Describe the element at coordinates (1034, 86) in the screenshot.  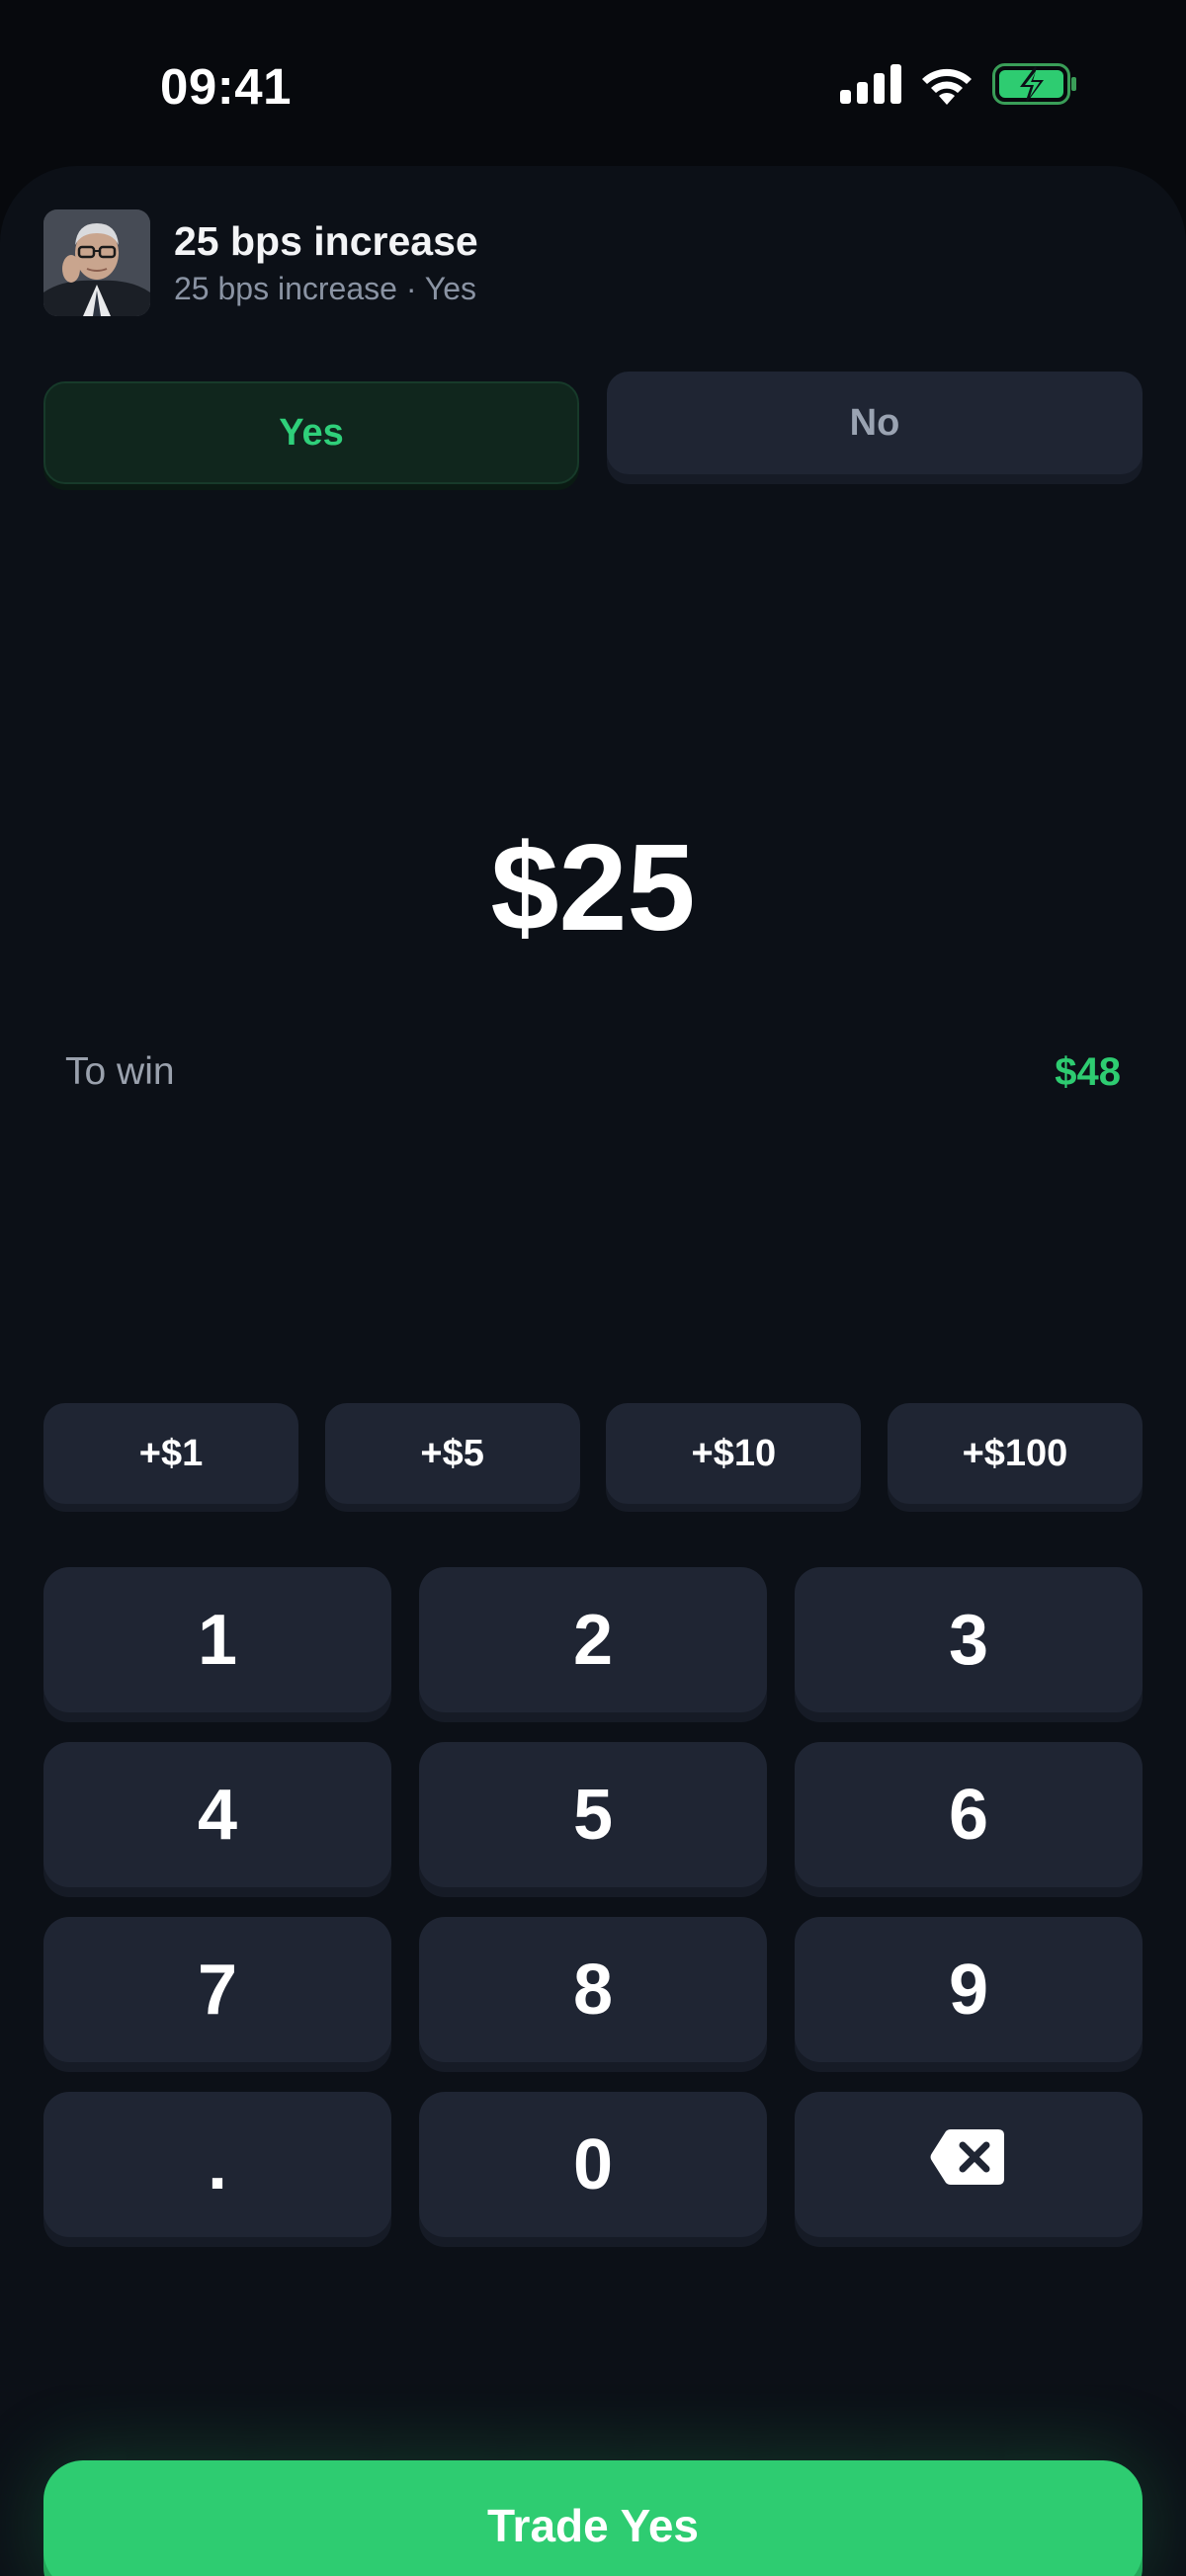
I see `battery-charging-icon` at that location.